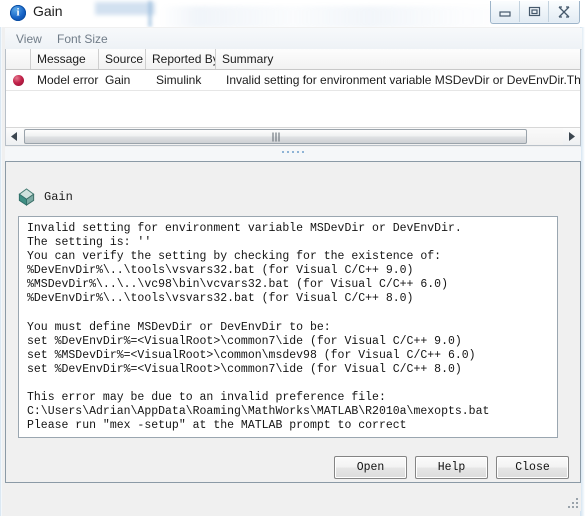 Image resolution: width=585 pixels, height=516 pixels. I want to click on scroll-left-button, so click(14, 136).